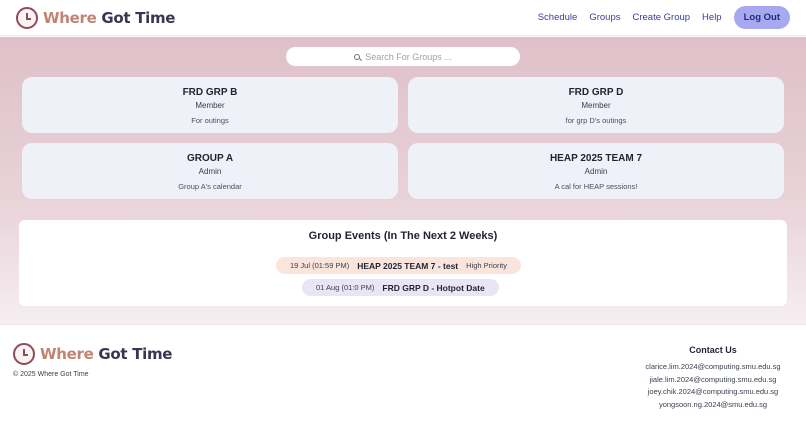 The image size is (806, 437). Describe the element at coordinates (403, 236) in the screenshot. I see `events-heading: Group Events (In The Next 2 Weeks)` at that location.